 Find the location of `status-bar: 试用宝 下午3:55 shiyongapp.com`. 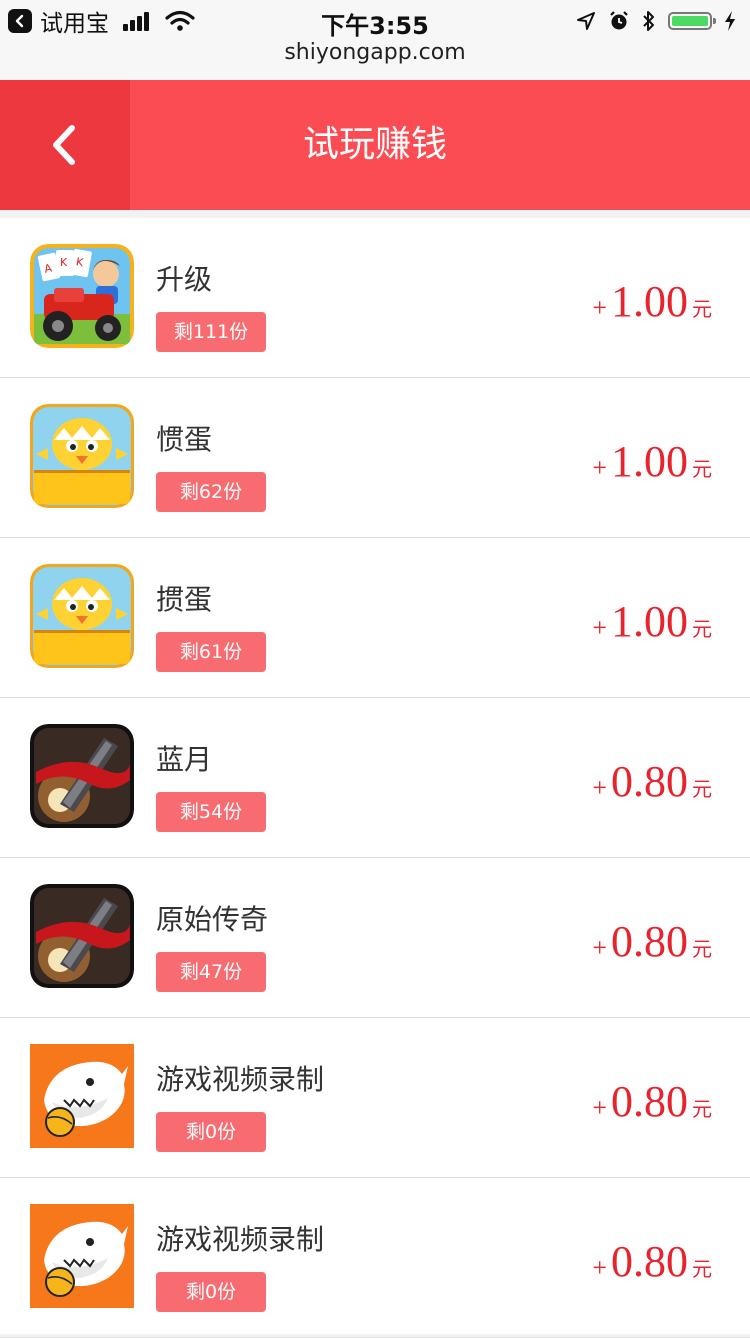

status-bar: 试用宝 下午3:55 shiyongapp.com is located at coordinates (375, 40).